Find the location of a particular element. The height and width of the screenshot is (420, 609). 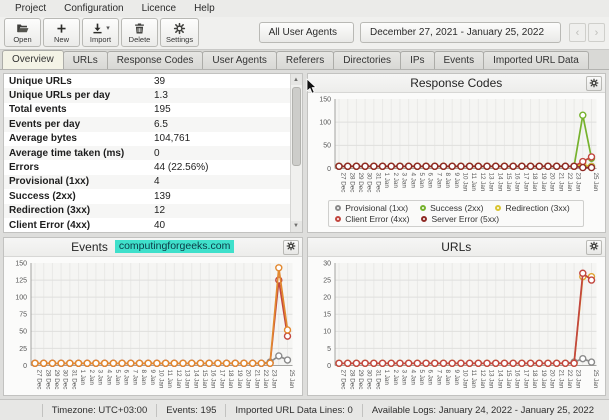

folder-open-icon is located at coordinates (22, 28).